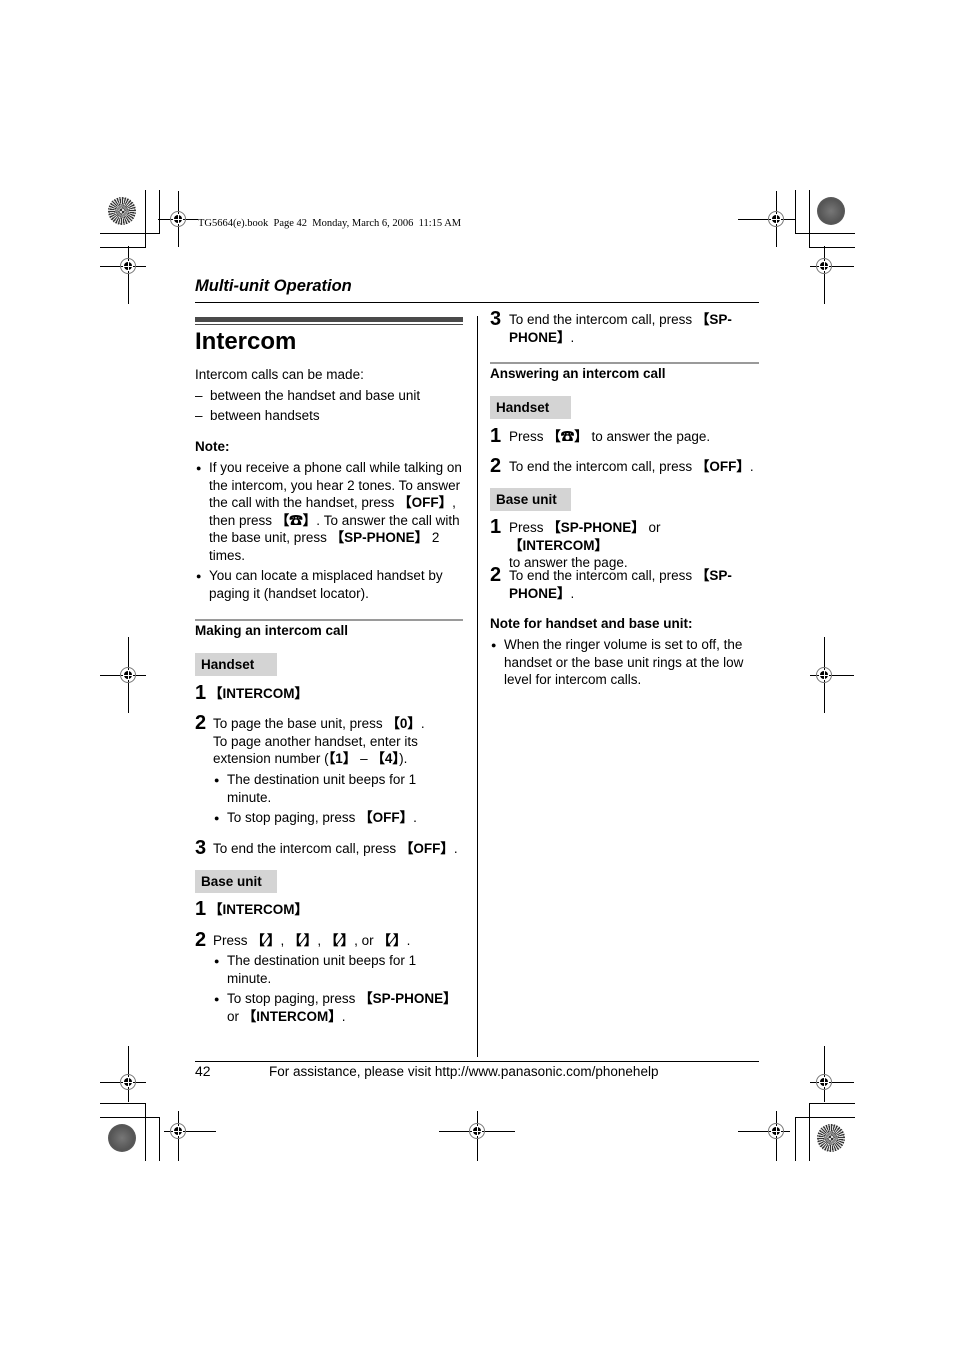 The image size is (954, 1351). Describe the element at coordinates (385, 758) in the screenshot. I see `key-4: 【4】` at that location.